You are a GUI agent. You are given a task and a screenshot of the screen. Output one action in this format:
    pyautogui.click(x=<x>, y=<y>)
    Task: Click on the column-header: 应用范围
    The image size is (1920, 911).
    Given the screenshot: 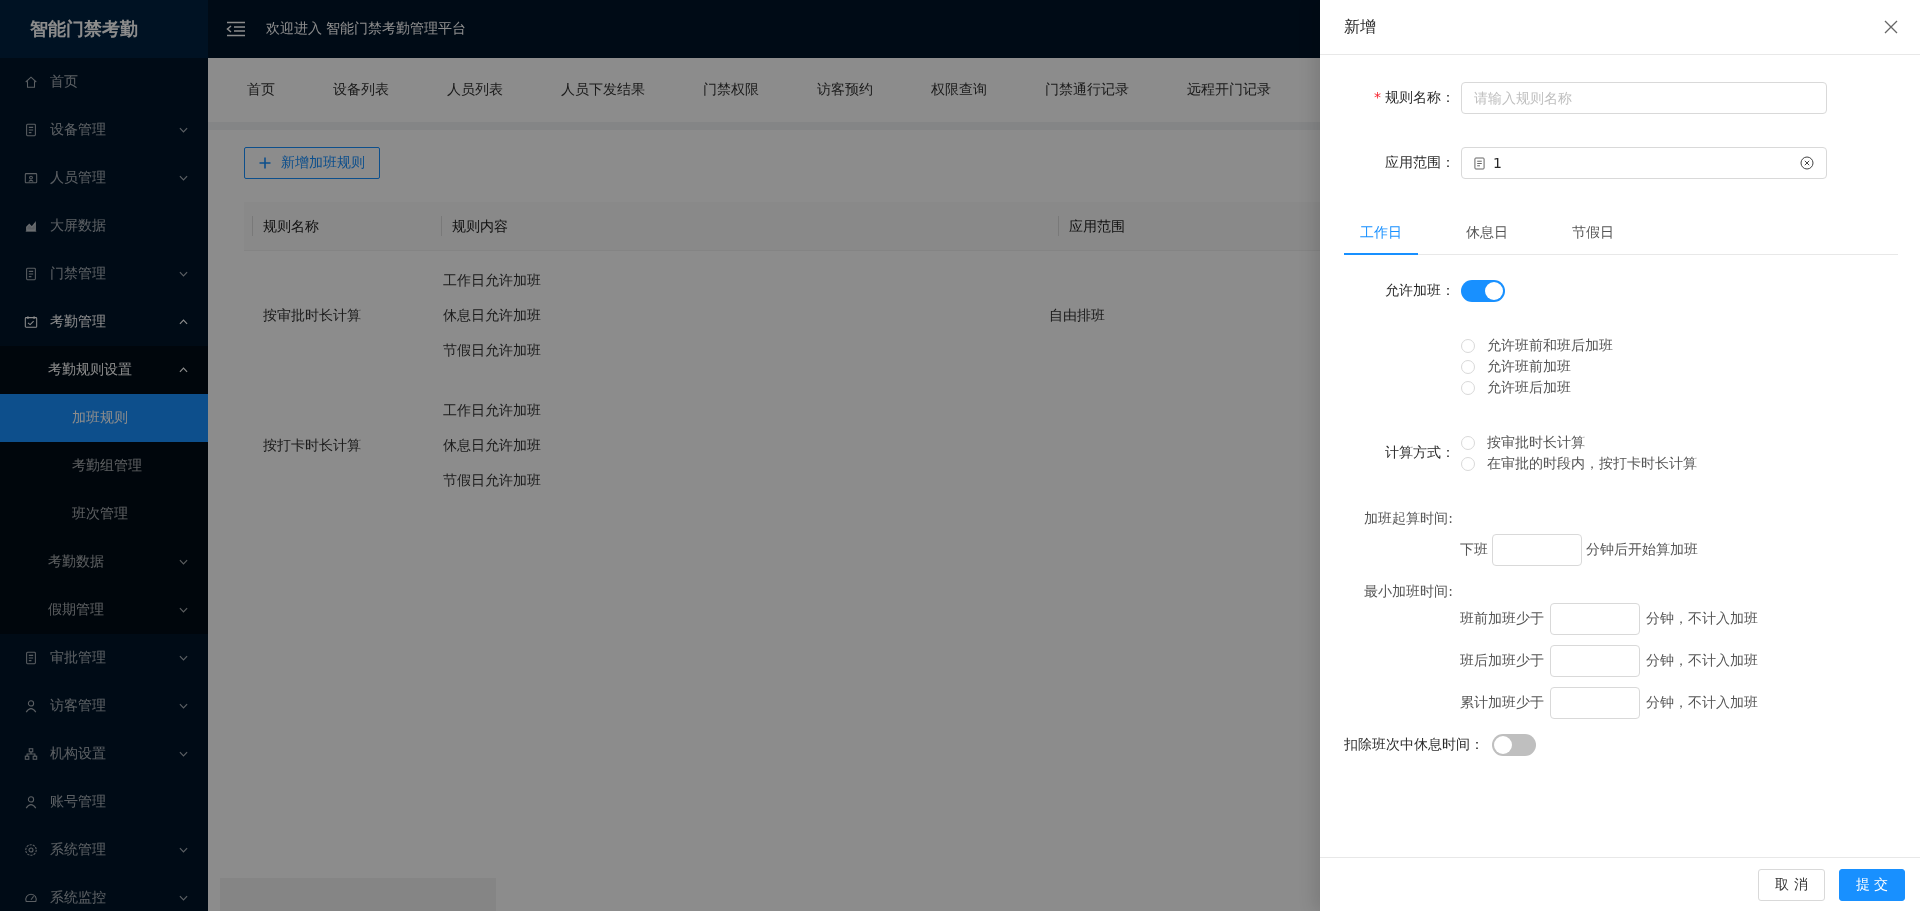 What is the action you would take?
    pyautogui.click(x=1091, y=226)
    